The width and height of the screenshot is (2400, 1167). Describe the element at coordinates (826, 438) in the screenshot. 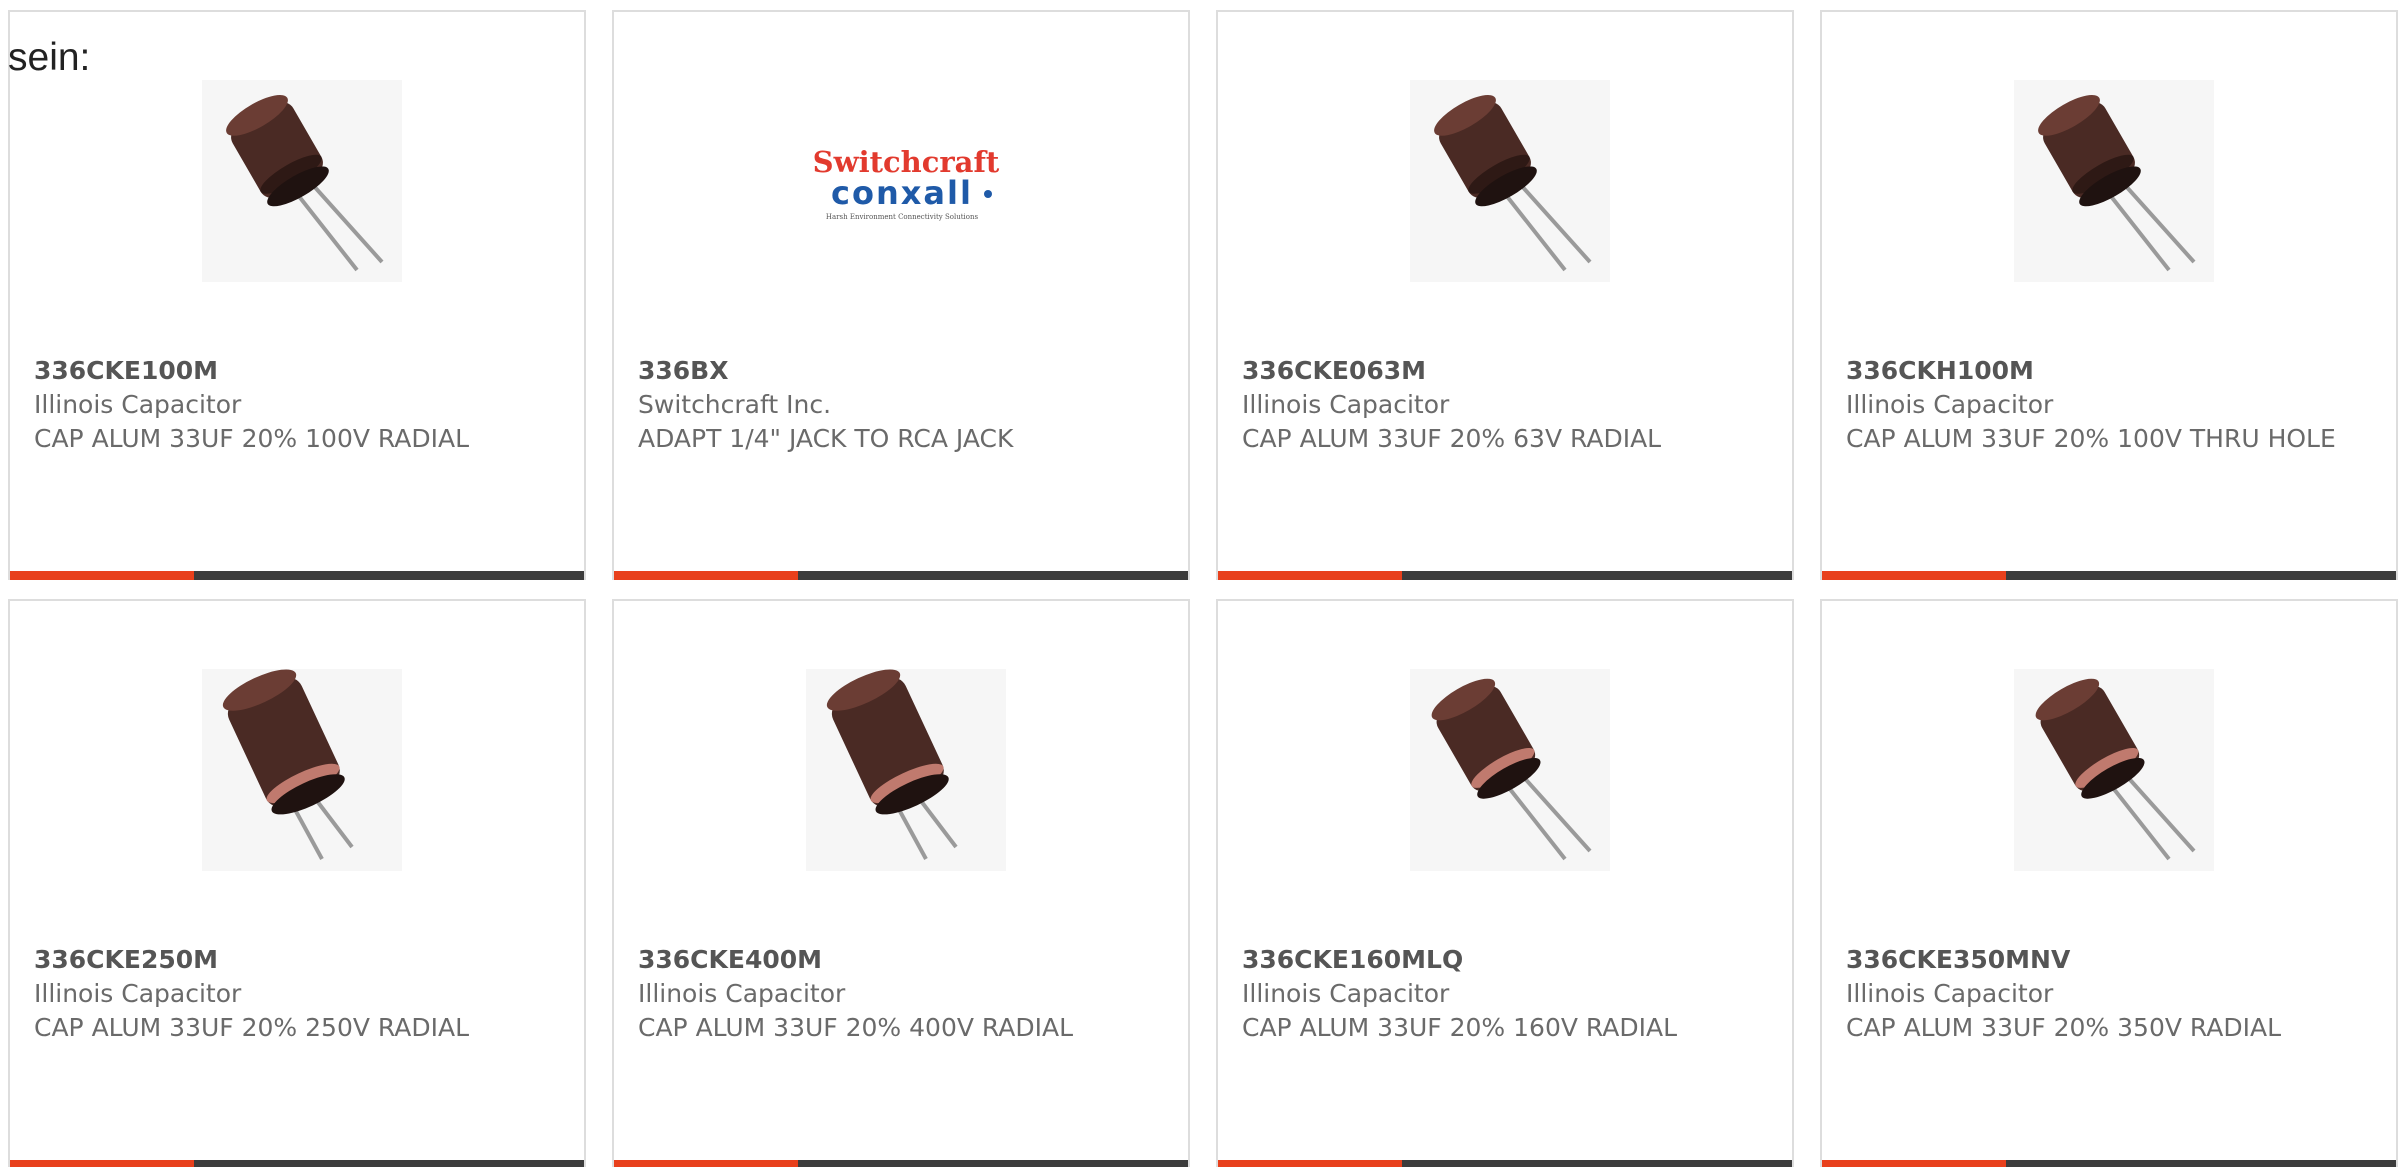

I see `description: ADAPT 1/4" JACK TO RCA JACK` at that location.